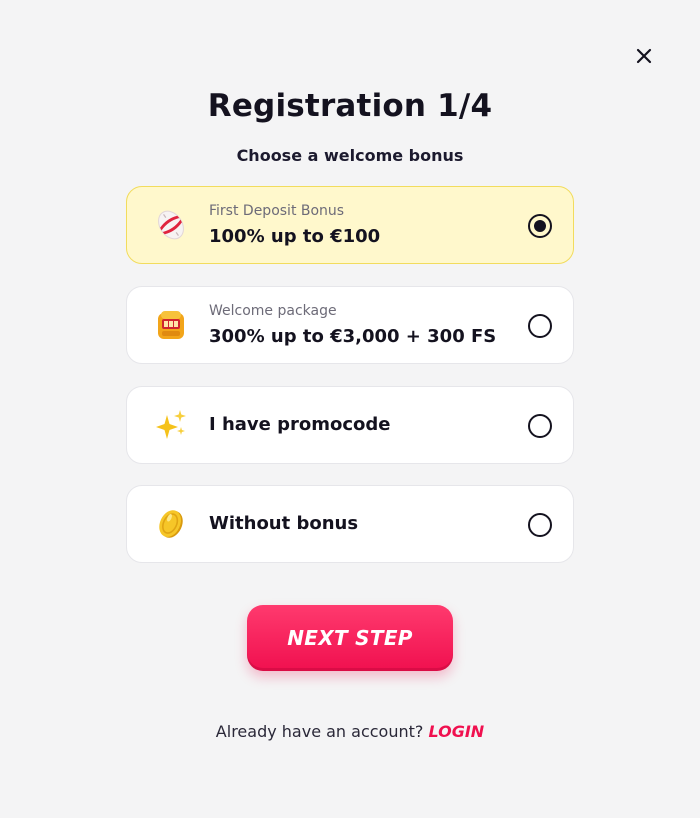  I want to click on page-subtitle: Choose a welcome bonus, so click(350, 155).